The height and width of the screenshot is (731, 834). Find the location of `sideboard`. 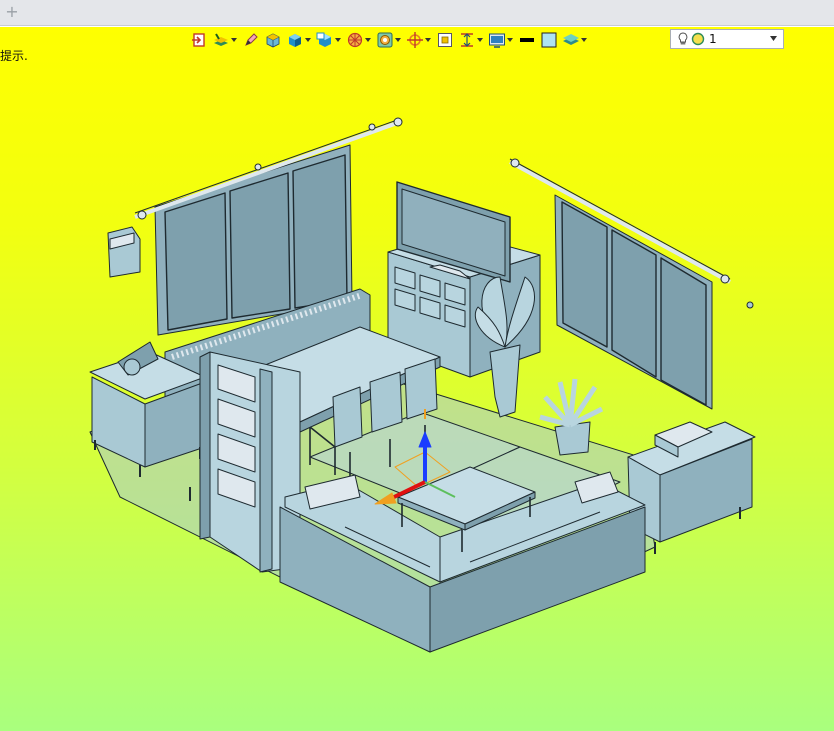

sideboard is located at coordinates (691, 487).